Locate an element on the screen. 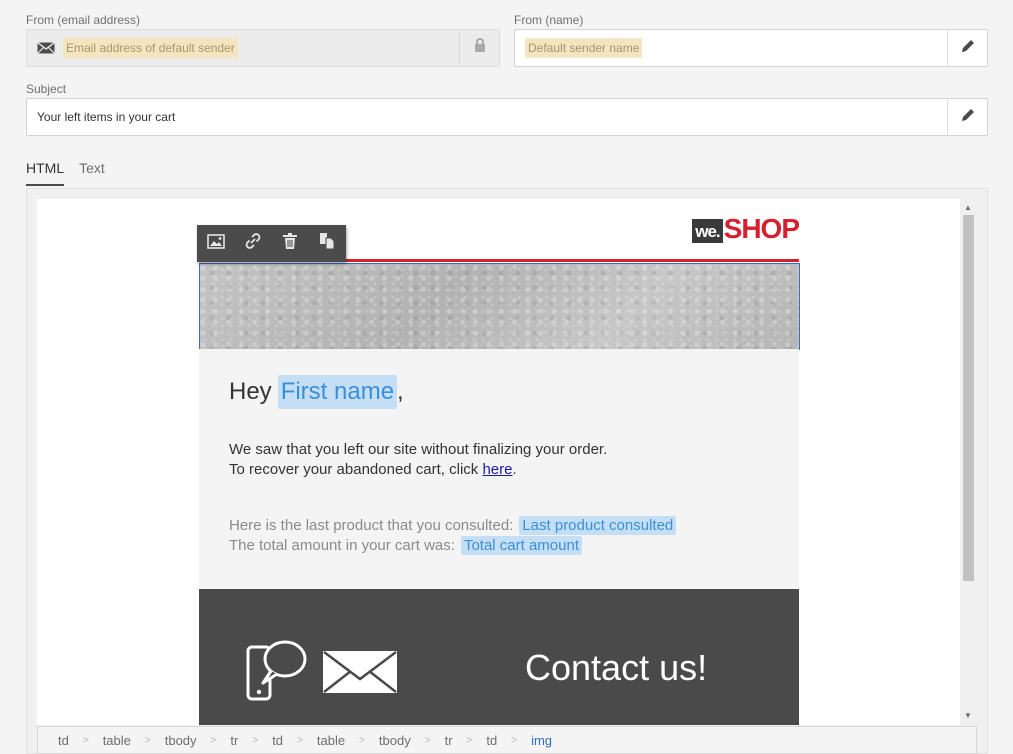 The width and height of the screenshot is (1013, 754). from-name-label: From (name) is located at coordinates (549, 20).